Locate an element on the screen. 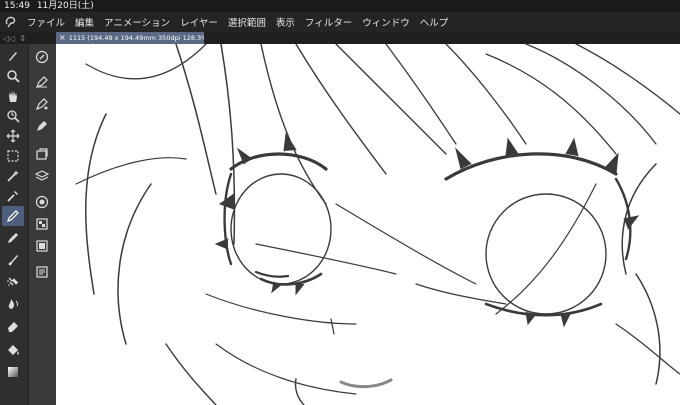 The height and width of the screenshot is (405, 680). tool-palette is located at coordinates (14, 224).